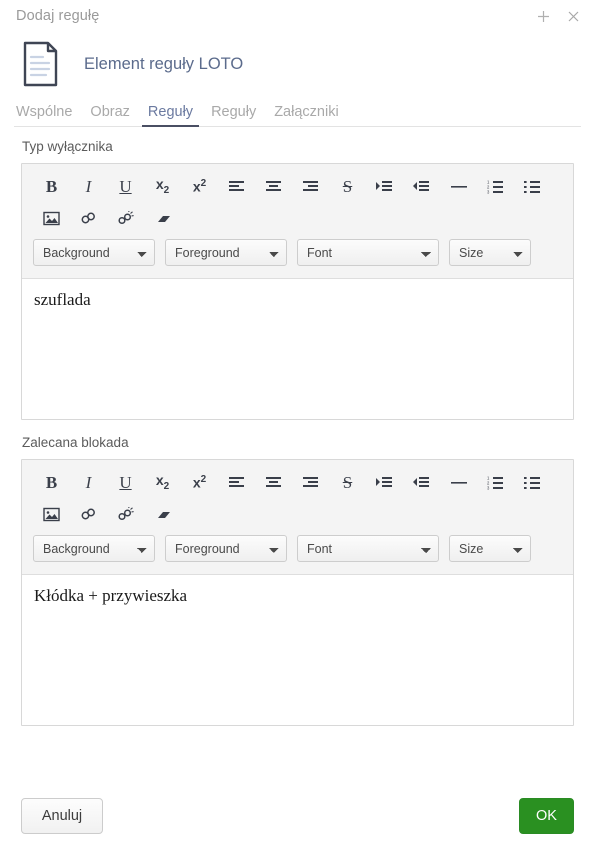 This screenshot has width=595, height=846. Describe the element at coordinates (297, 815) in the screenshot. I see `dialog-footer: Anuluj OK` at that location.